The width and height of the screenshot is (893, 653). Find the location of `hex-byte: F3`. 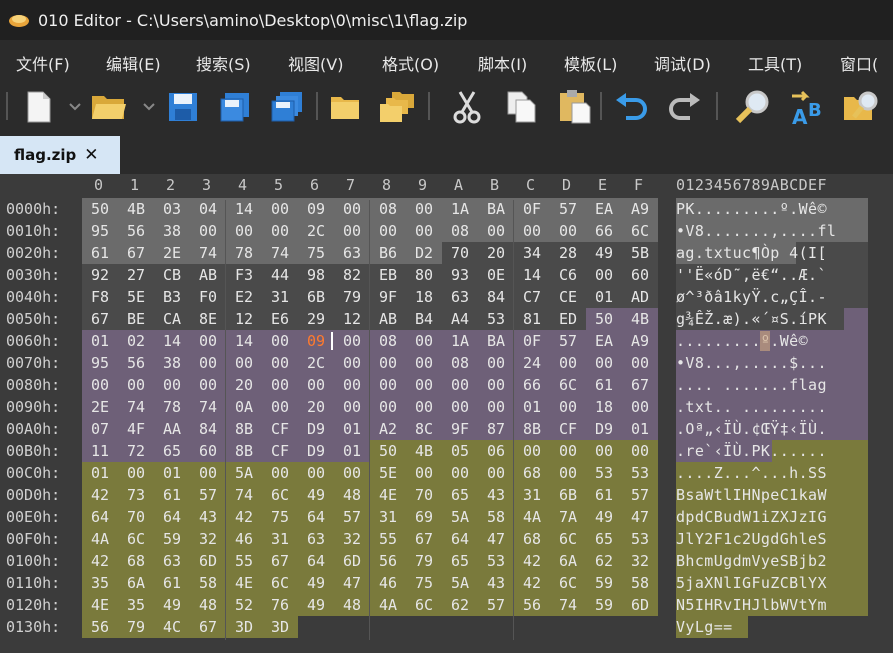

hex-byte: F3 is located at coordinates (244, 275).